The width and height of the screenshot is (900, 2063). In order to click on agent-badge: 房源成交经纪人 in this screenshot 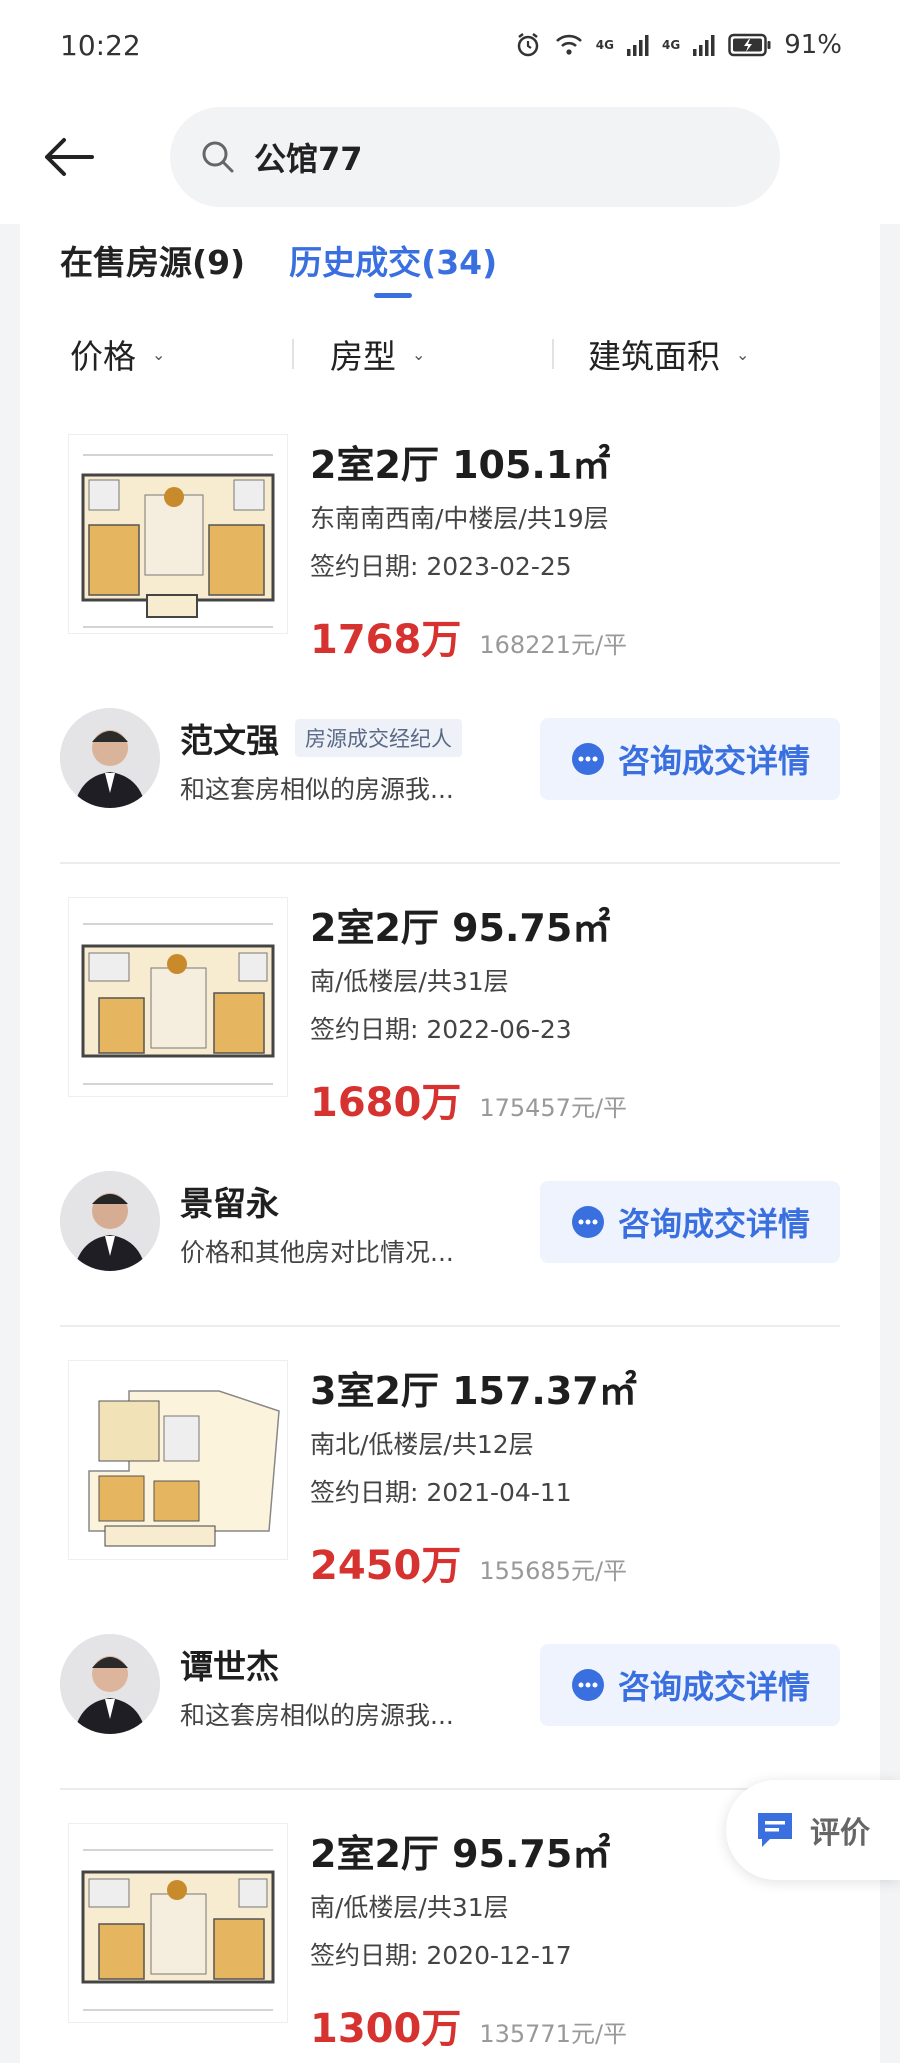, I will do `click(378, 738)`.